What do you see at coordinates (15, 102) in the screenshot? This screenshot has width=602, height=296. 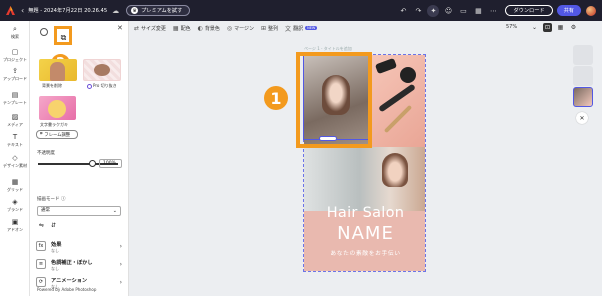 I see `rail-item-label: テンプレート` at bounding box center [15, 102].